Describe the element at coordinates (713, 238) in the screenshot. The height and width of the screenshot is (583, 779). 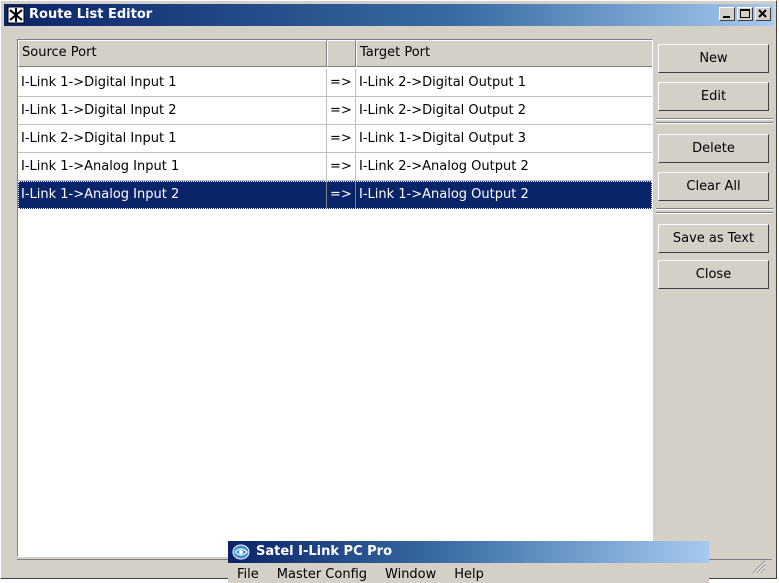
I see `save-as-text-button: Save as Text` at that location.